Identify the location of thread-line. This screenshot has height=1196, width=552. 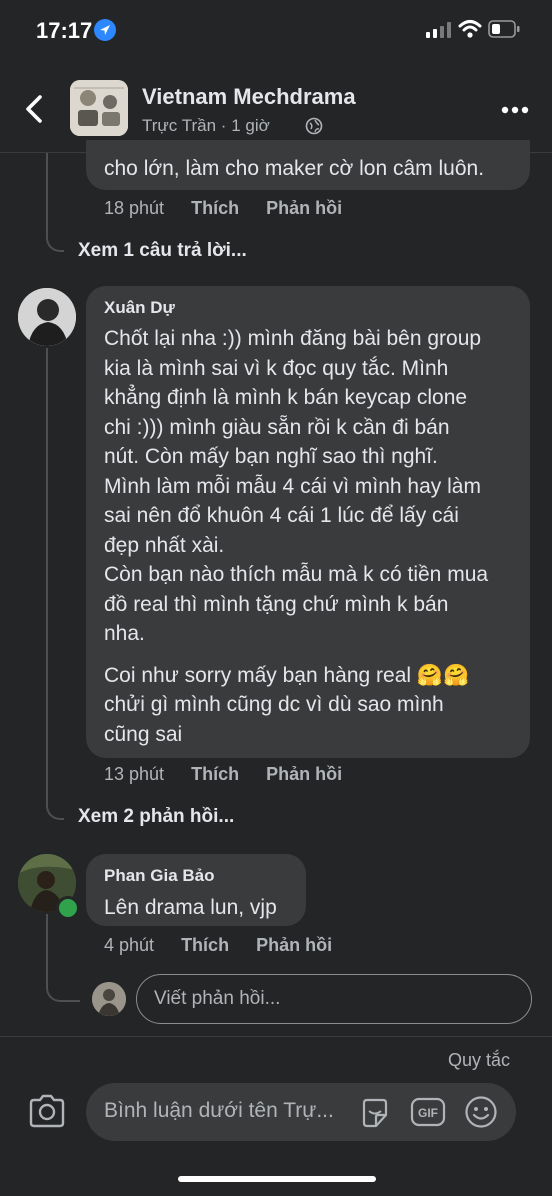
(47, 573).